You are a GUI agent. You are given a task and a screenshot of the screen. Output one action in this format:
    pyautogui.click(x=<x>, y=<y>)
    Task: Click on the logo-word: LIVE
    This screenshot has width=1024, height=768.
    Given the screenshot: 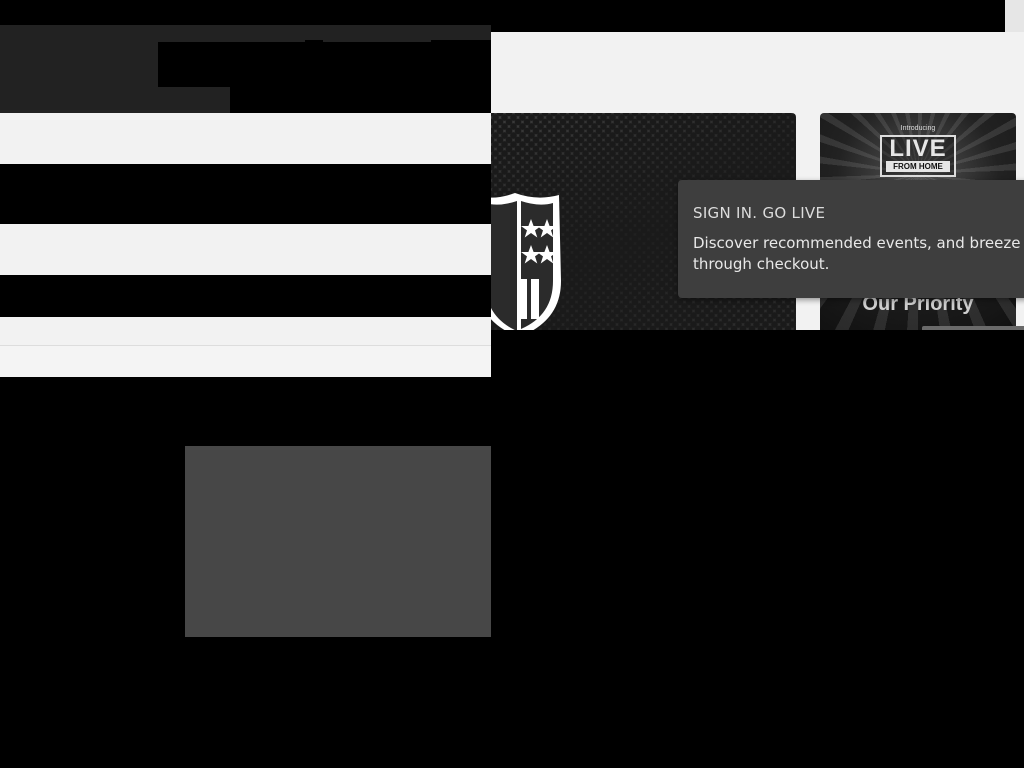 What is the action you would take?
    pyautogui.click(x=918, y=148)
    